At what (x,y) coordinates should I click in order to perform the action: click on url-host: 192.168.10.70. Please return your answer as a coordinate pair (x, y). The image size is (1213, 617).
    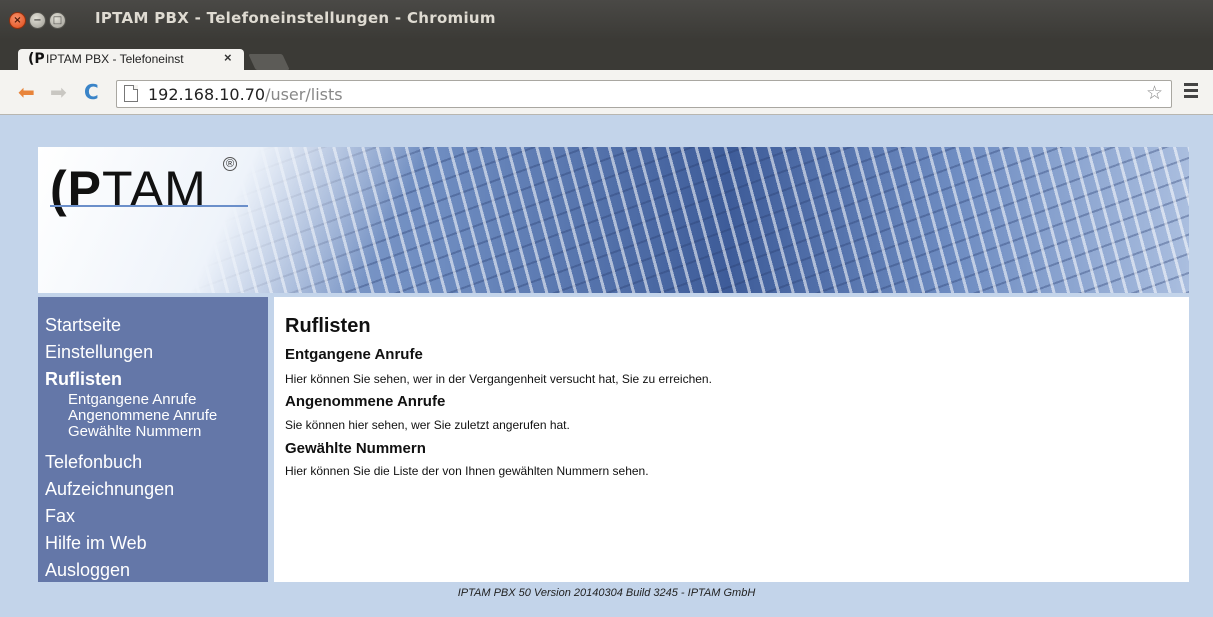
    Looking at the image, I should click on (207, 94).